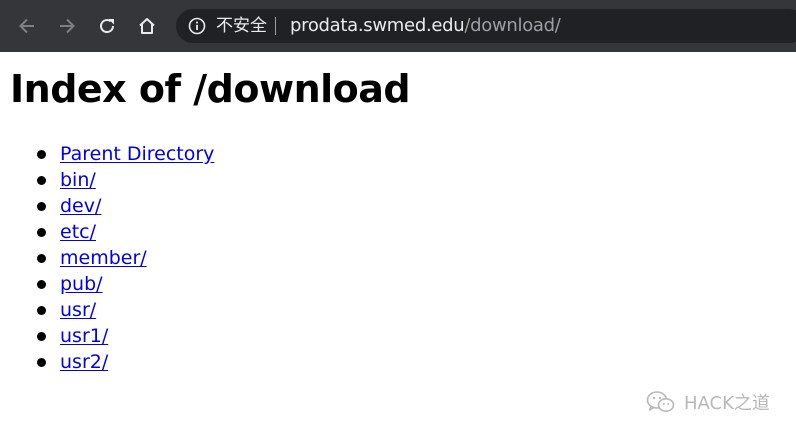 The height and width of the screenshot is (436, 796). Describe the element at coordinates (107, 232) in the screenshot. I see `list-item: etc/` at that location.